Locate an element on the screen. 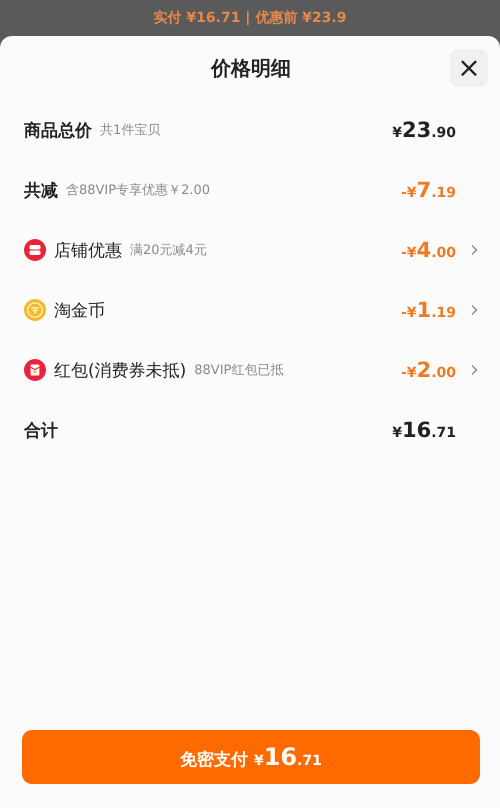 The image size is (500, 808). row-label: 共减 is located at coordinates (41, 191).